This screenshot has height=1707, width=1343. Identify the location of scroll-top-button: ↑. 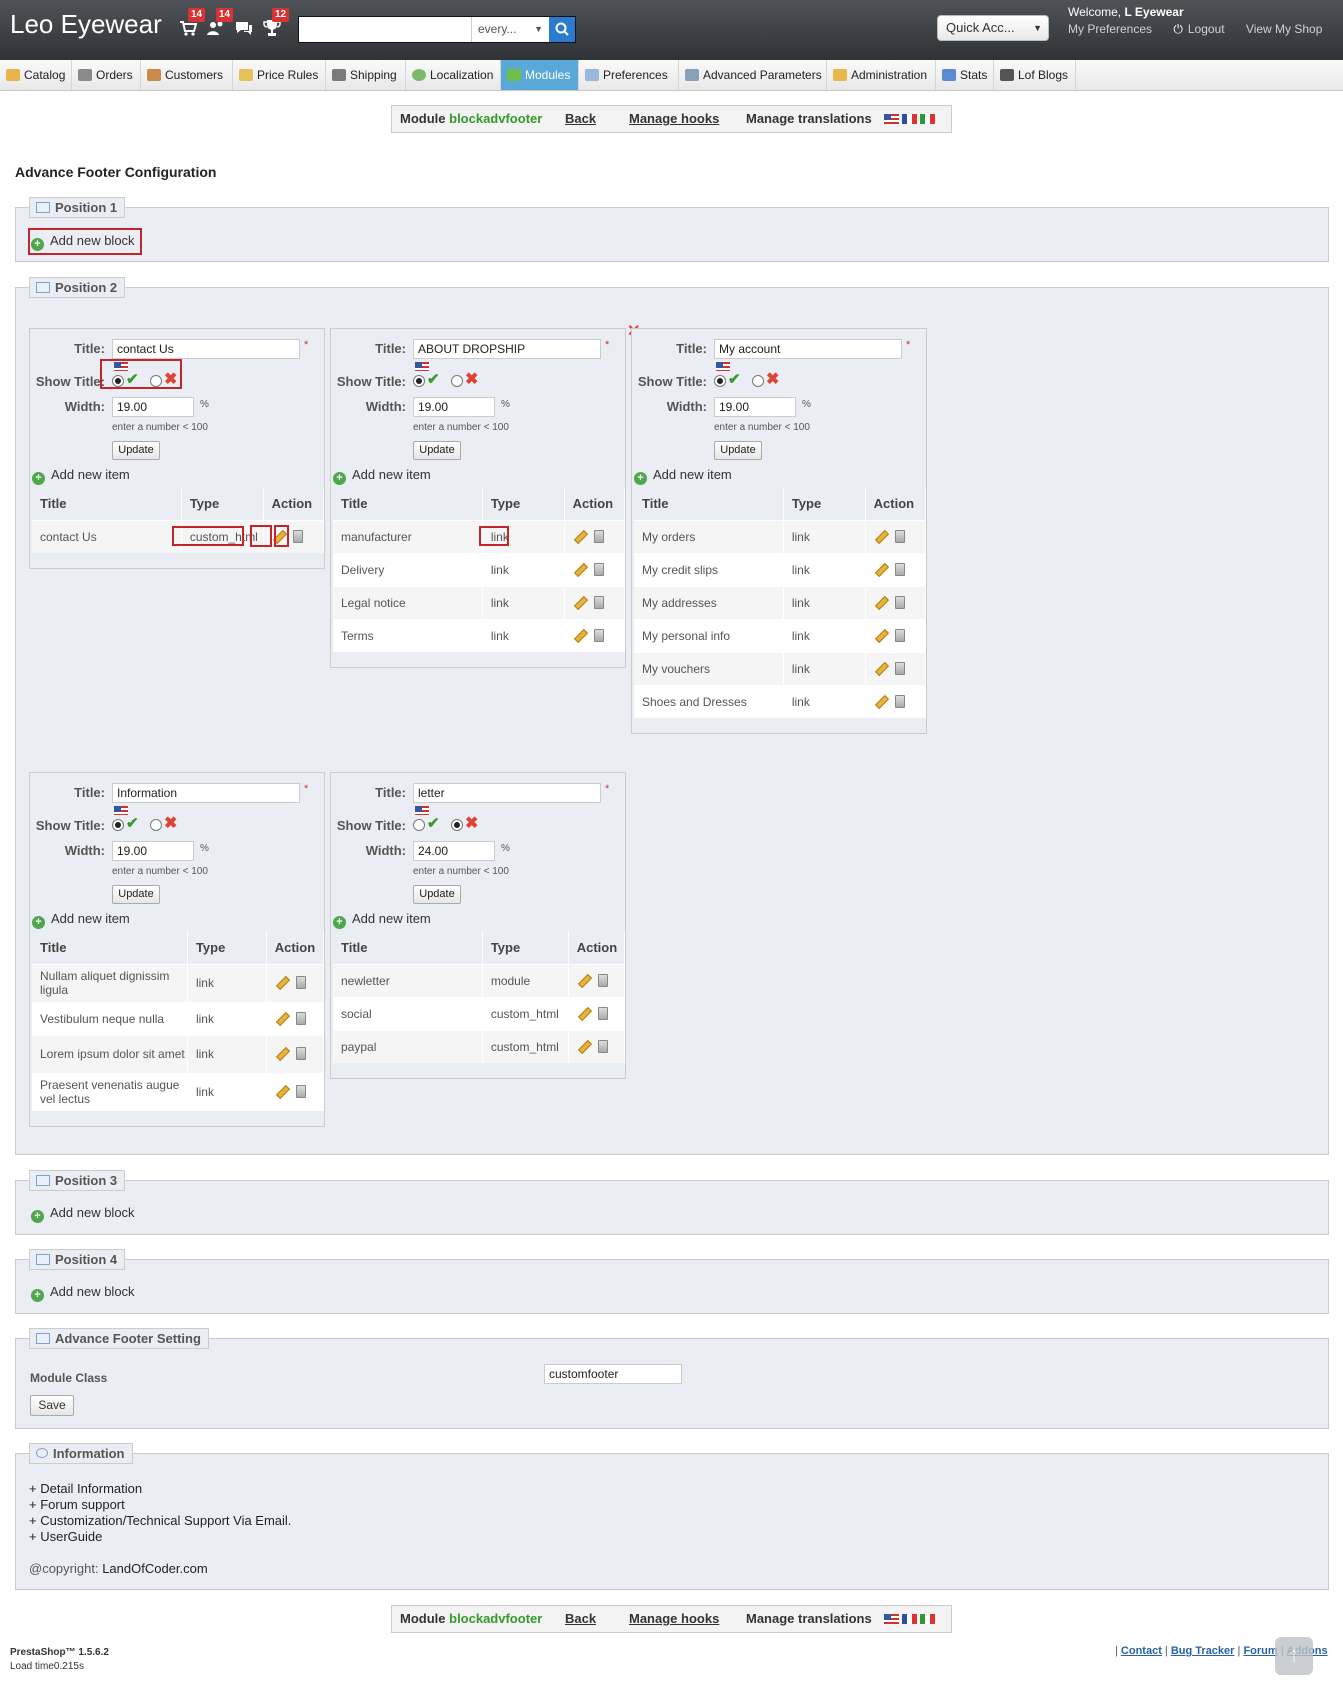
(1294, 1656).